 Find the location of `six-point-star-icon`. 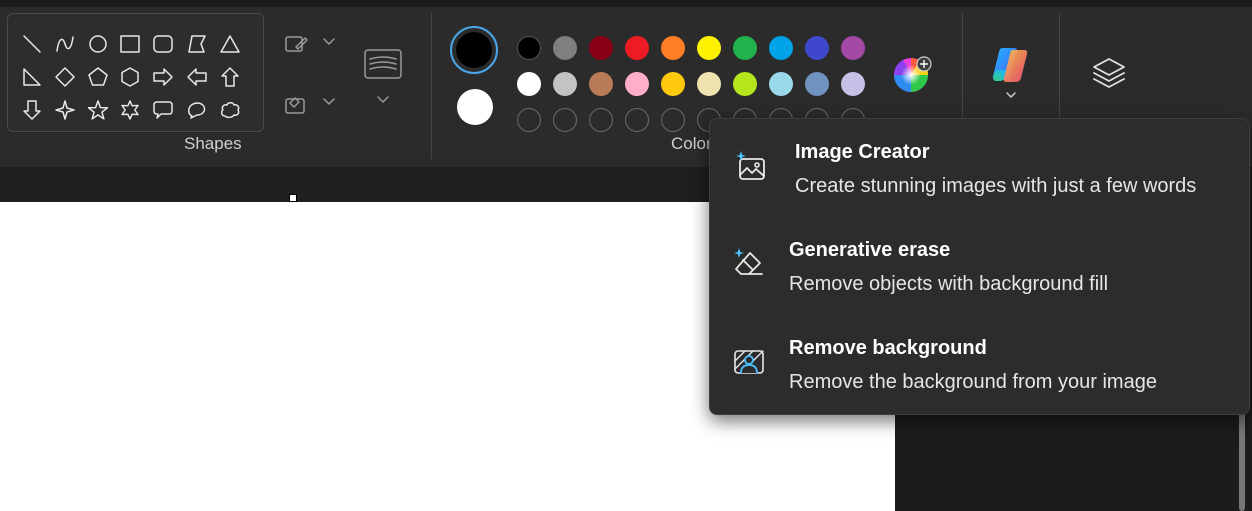

six-point-star-icon is located at coordinates (130, 110).